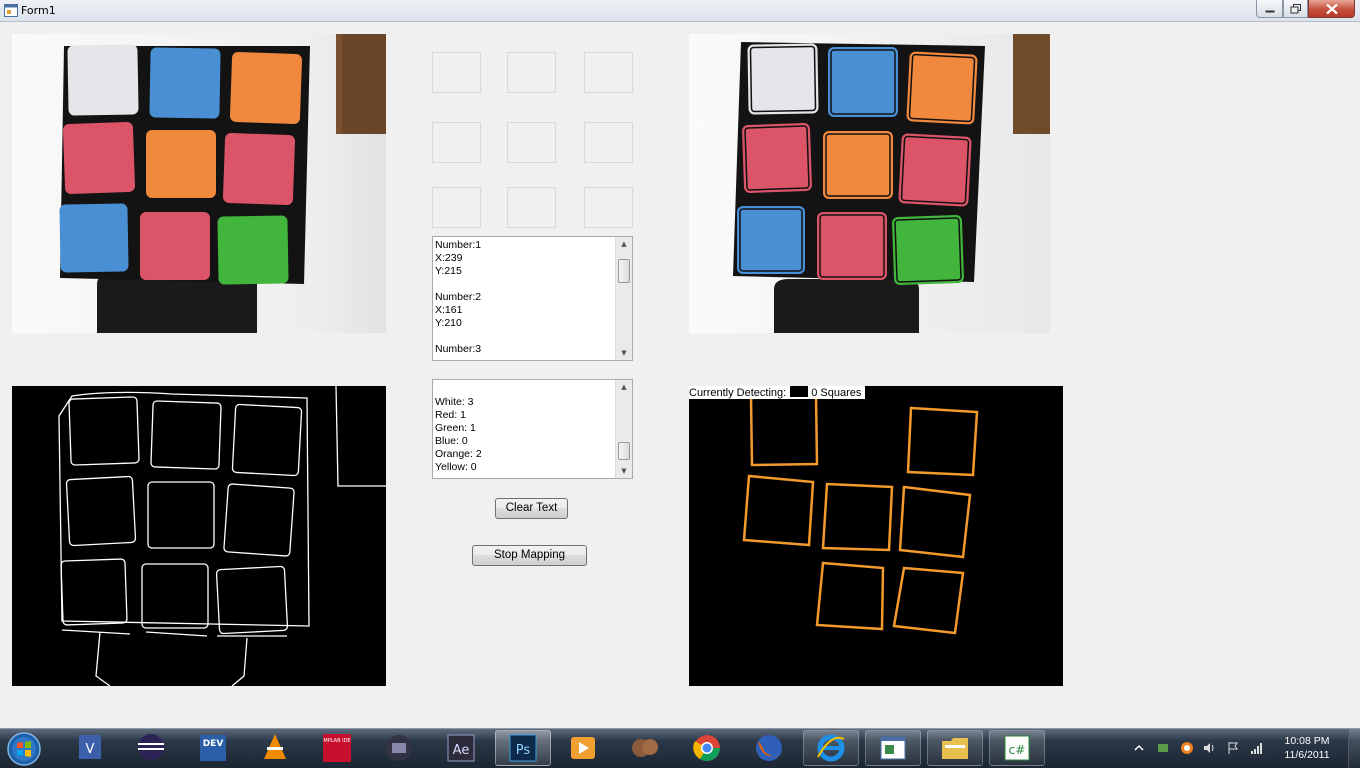  I want to click on cookies-icon, so click(645, 748).